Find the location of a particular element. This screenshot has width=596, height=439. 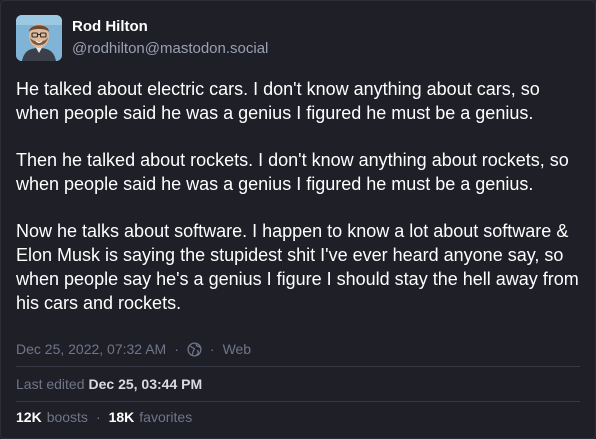

author-names: Rod Hilton @rodhilton@mastodon.social is located at coordinates (170, 38).